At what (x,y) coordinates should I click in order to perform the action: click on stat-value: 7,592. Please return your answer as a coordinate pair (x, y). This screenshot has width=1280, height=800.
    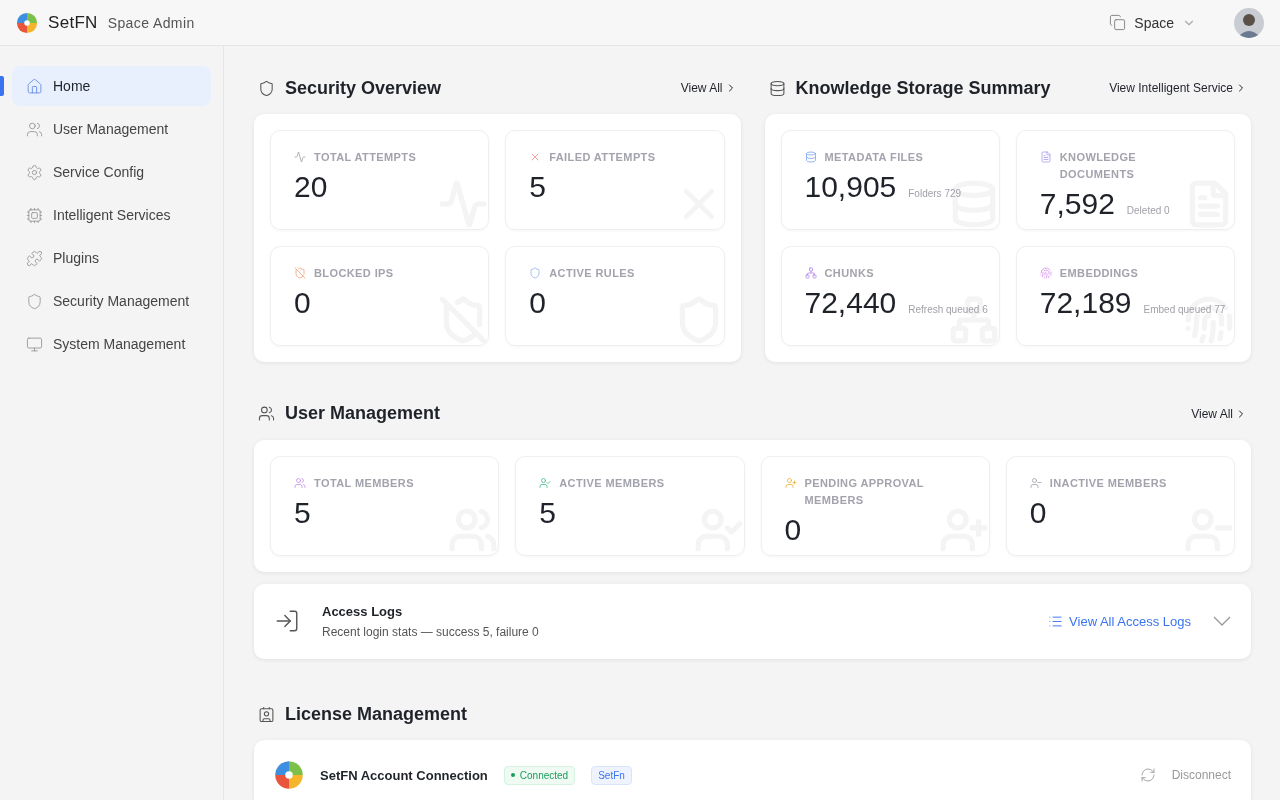
    Looking at the image, I should click on (1077, 204).